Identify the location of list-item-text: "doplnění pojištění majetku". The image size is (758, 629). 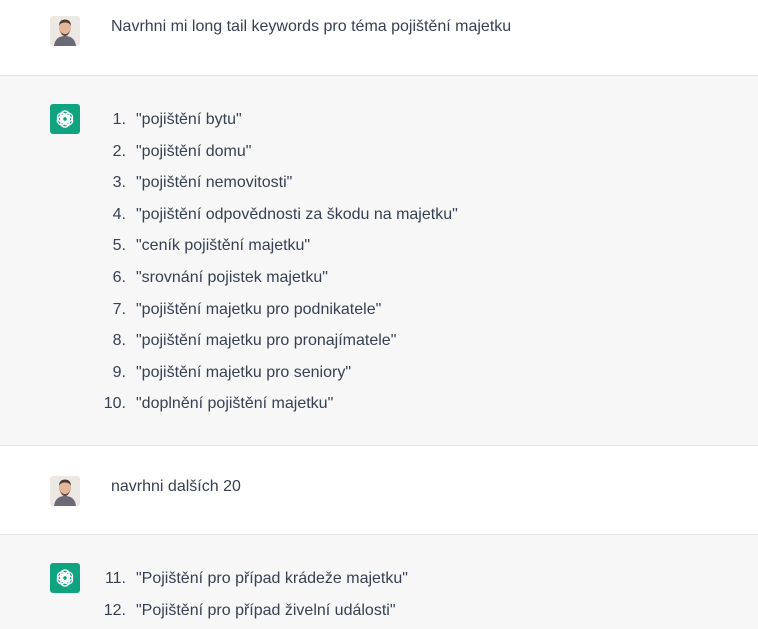
(235, 404).